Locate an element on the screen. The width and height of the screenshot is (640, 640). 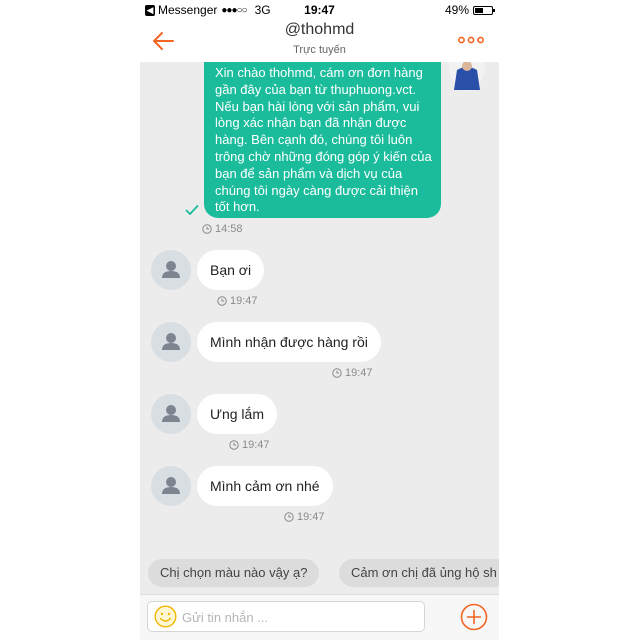
more-dots-icon is located at coordinates (471, 40).